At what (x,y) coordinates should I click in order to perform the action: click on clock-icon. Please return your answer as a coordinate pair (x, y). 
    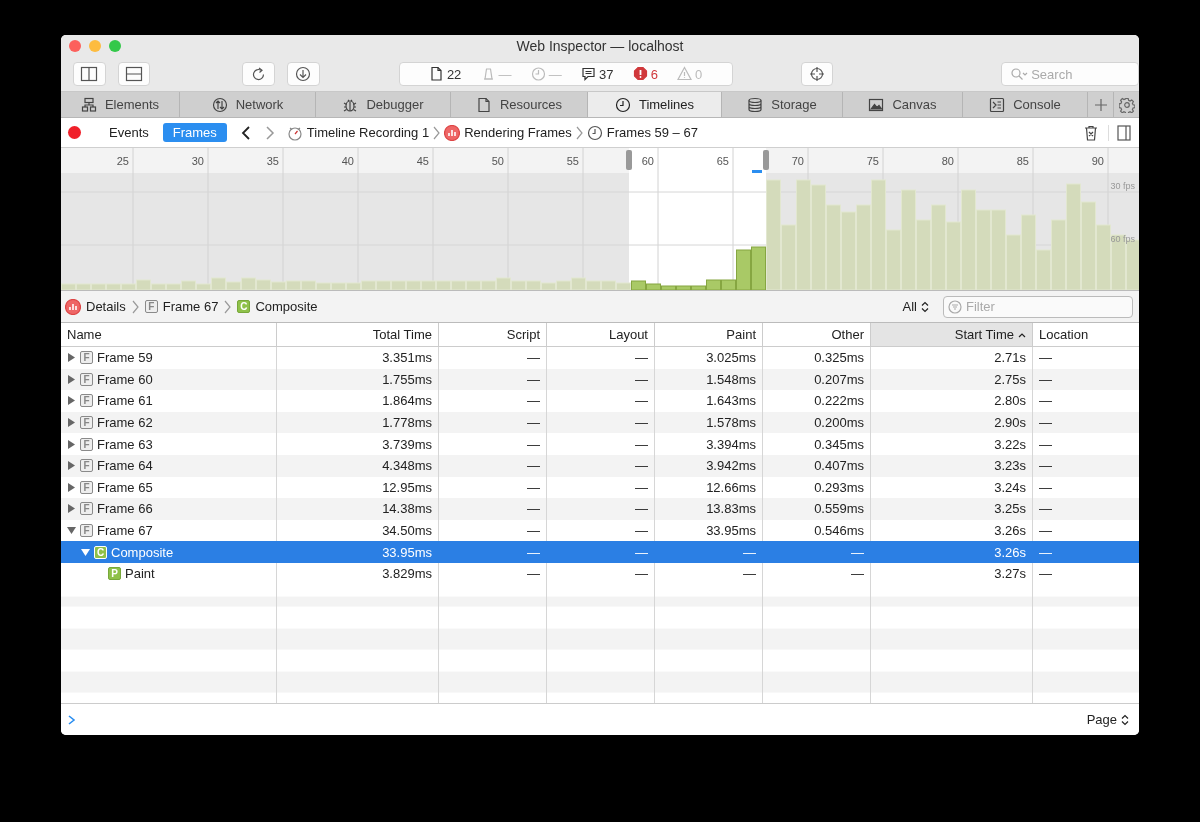
    Looking at the image, I should click on (622, 104).